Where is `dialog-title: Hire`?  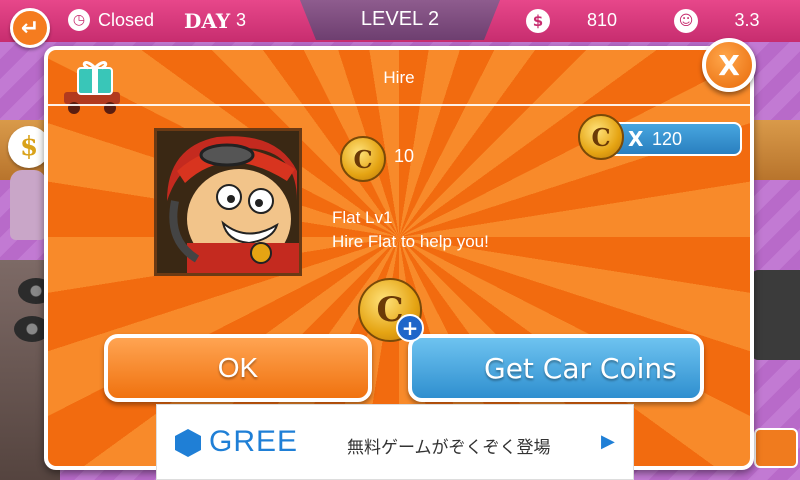
dialog-title: Hire is located at coordinates (399, 77).